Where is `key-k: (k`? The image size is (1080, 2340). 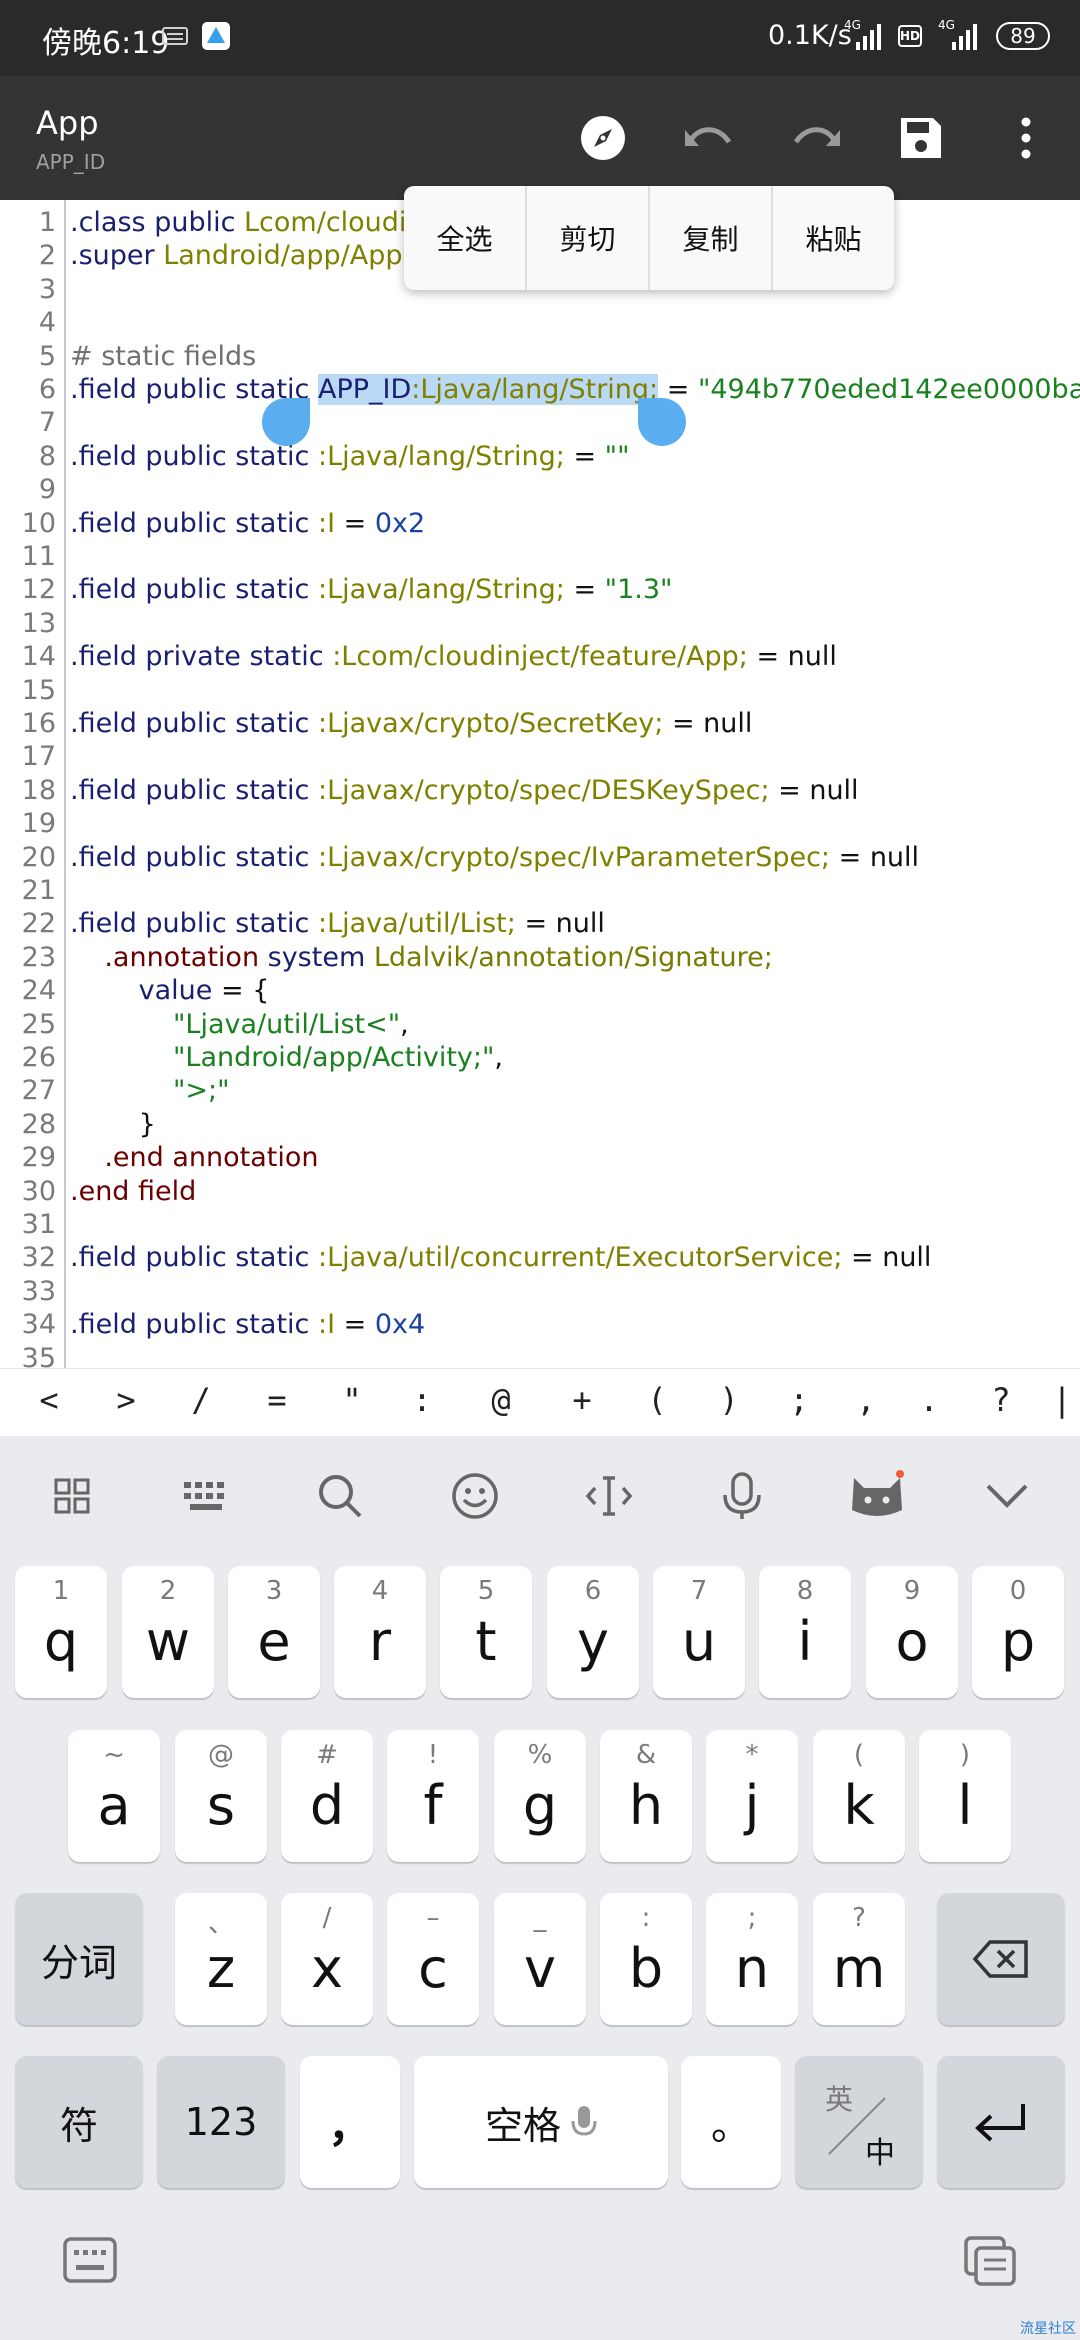 key-k: (k is located at coordinates (859, 1796).